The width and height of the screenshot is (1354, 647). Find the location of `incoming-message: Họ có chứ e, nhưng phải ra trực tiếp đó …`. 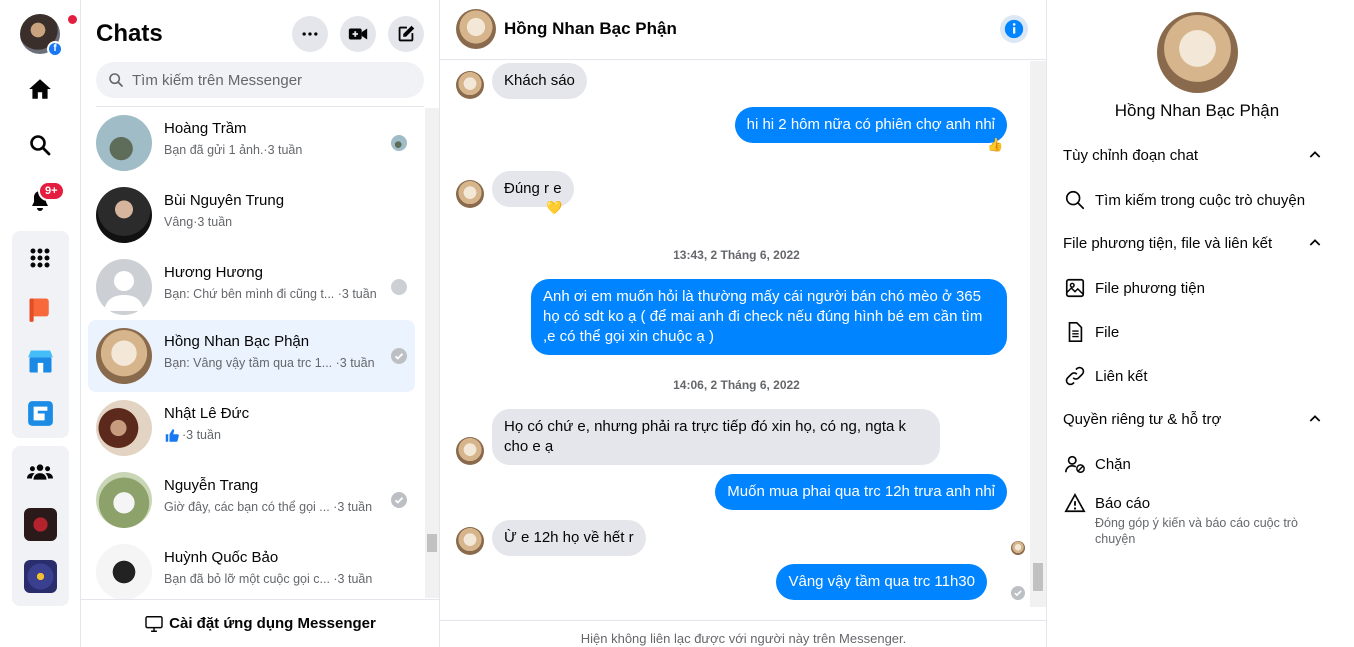

incoming-message: Họ có chứ e, nhưng phải ra trực tiếp đó … is located at coordinates (716, 437).